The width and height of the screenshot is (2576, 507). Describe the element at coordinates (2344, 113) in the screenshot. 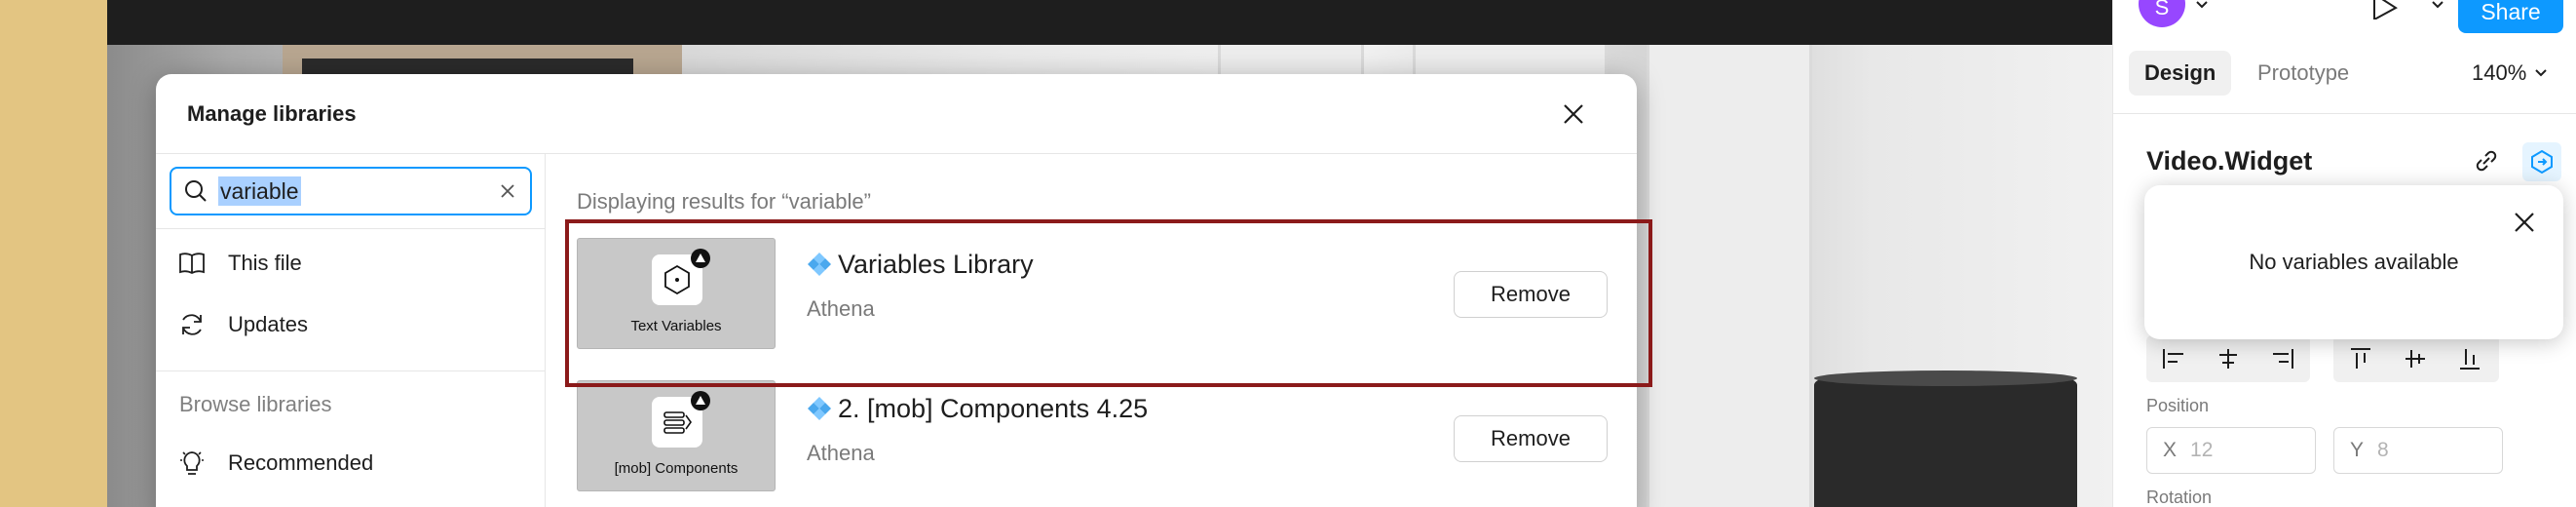

I see `panel-divider` at that location.